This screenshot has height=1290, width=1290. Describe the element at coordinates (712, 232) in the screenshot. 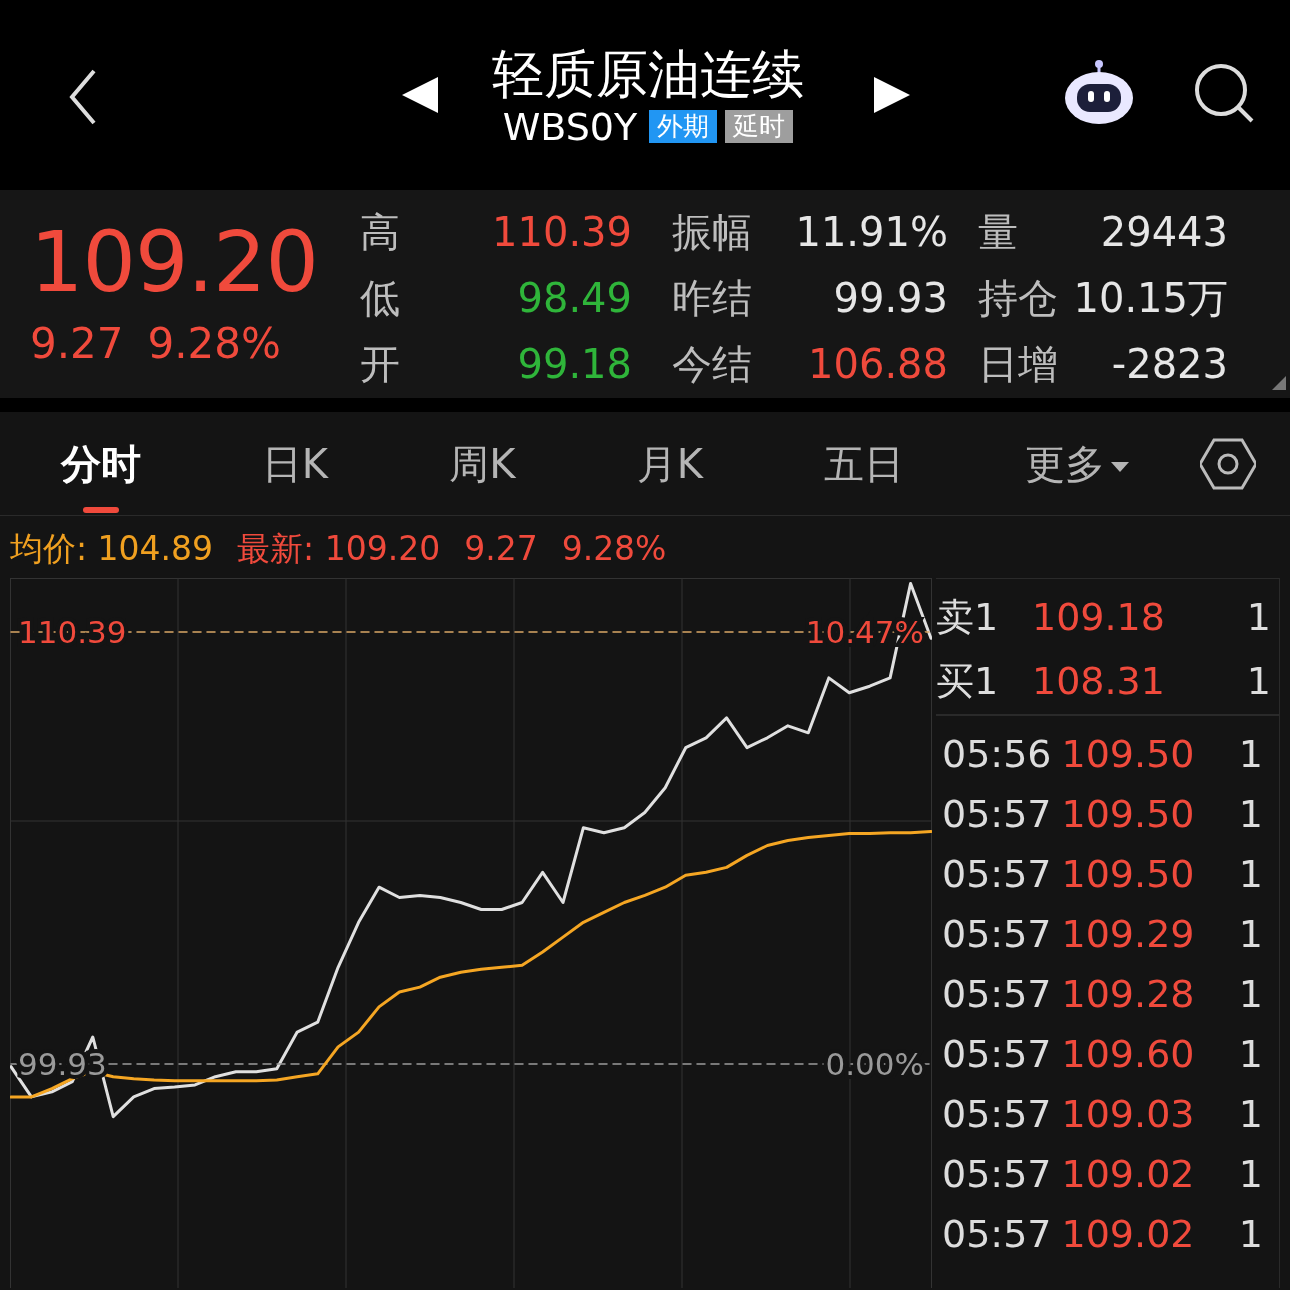

I see `stat-label: 振幅` at that location.